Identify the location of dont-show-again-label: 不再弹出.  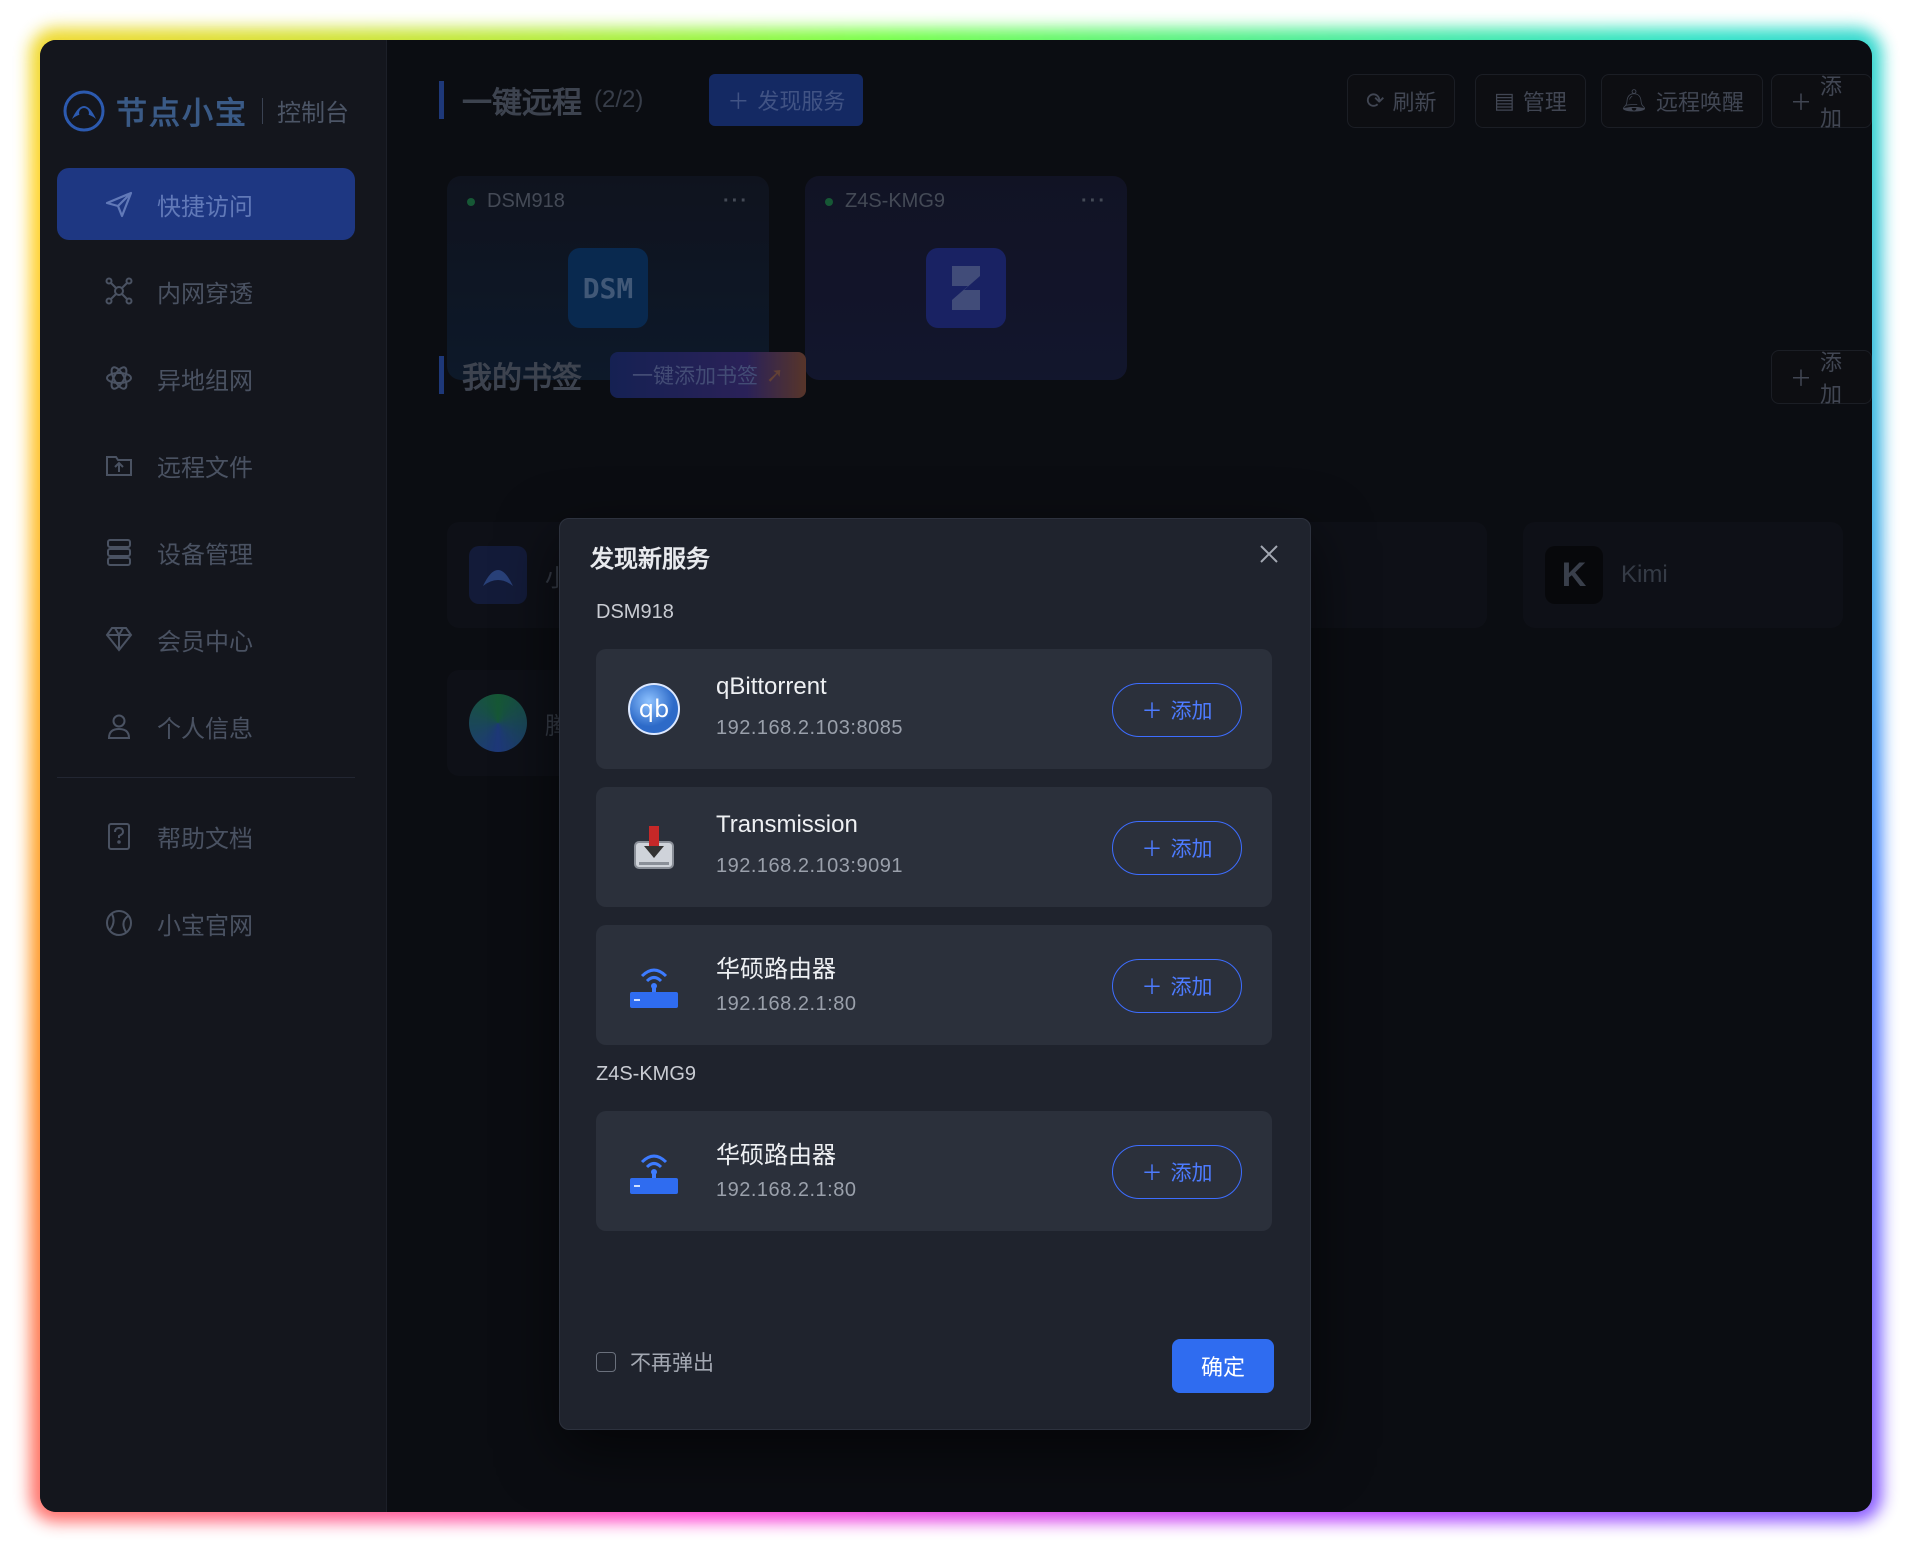
(672, 1363).